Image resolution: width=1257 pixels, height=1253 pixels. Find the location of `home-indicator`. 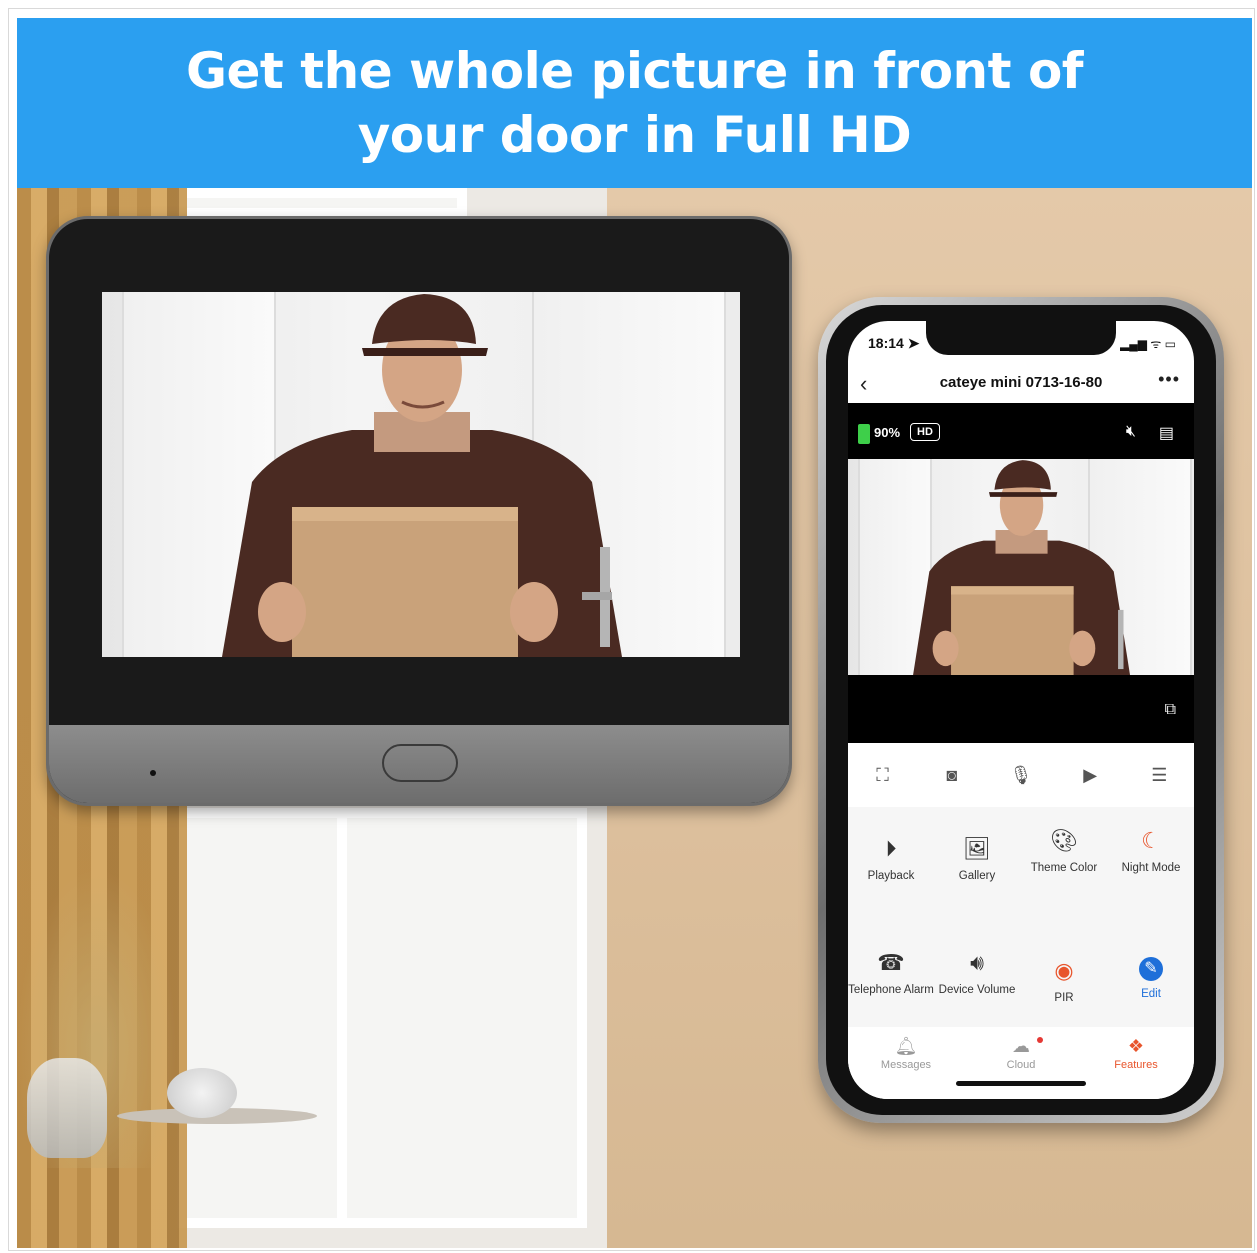

home-indicator is located at coordinates (1021, 1083).